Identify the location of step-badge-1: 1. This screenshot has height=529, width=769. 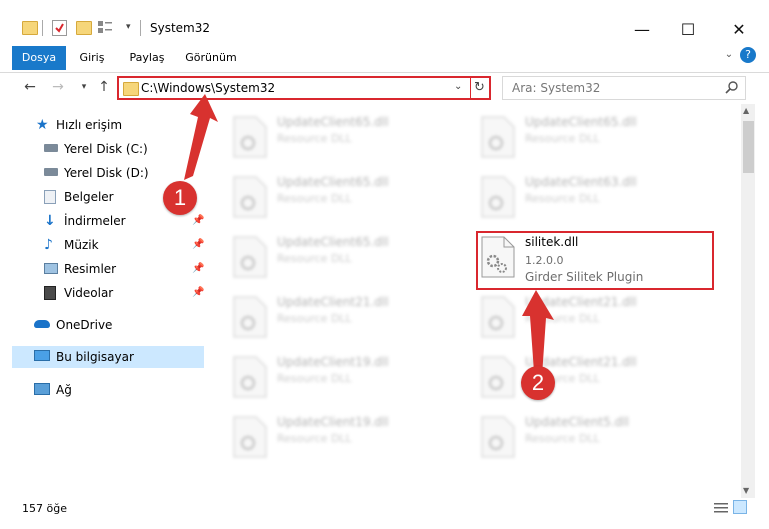
(180, 198).